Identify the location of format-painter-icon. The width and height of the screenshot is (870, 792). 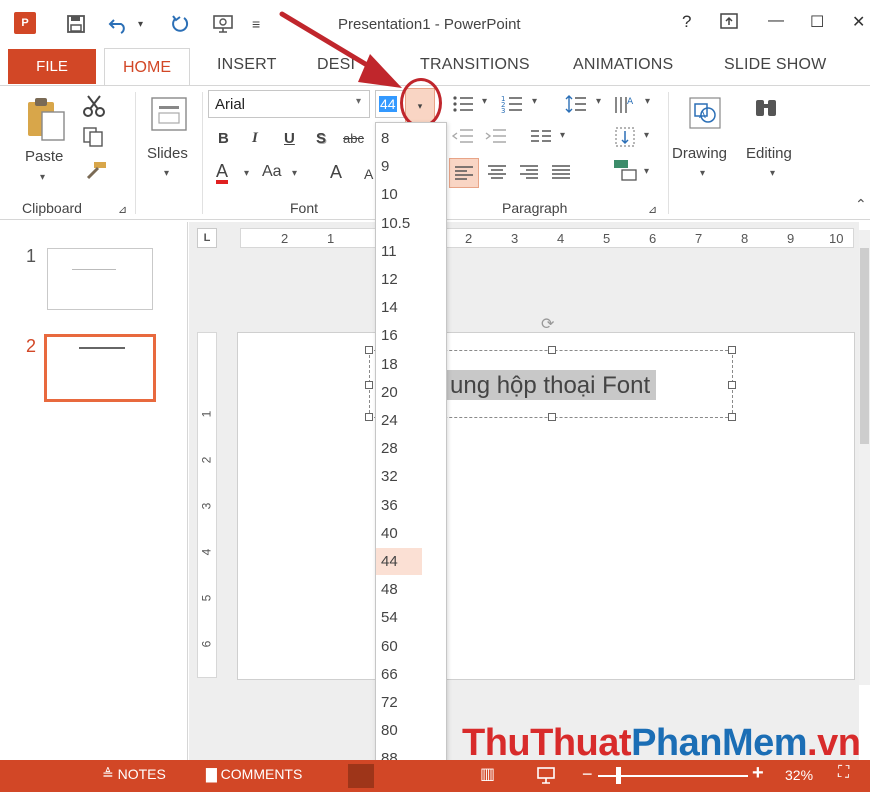
(96, 171).